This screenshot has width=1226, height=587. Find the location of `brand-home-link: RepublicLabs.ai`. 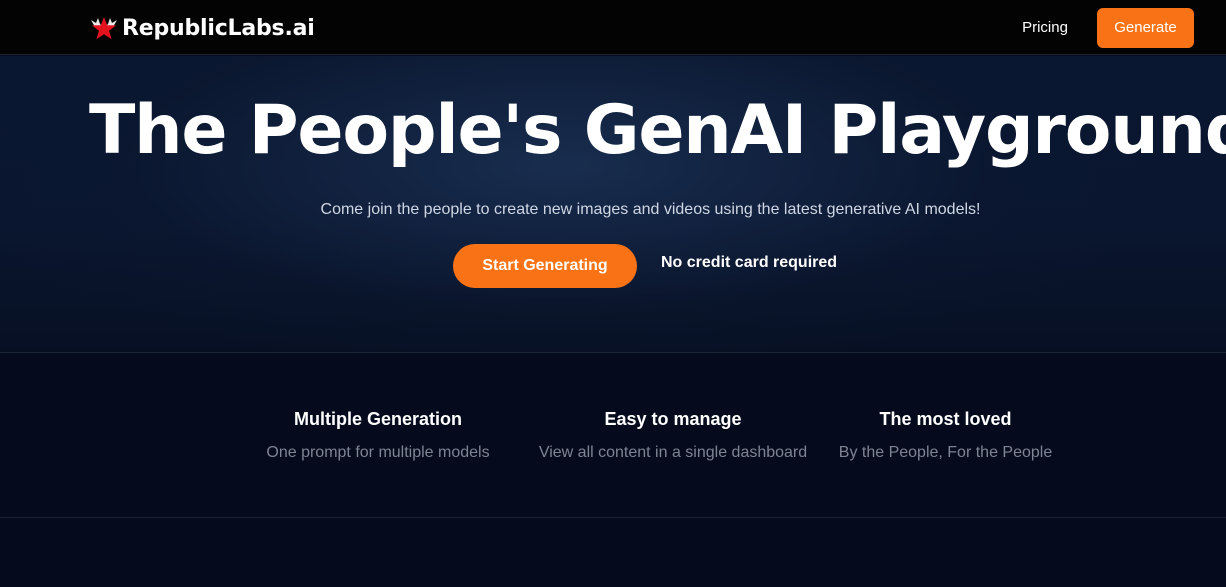

brand-home-link: RepublicLabs.ai is located at coordinates (202, 28).